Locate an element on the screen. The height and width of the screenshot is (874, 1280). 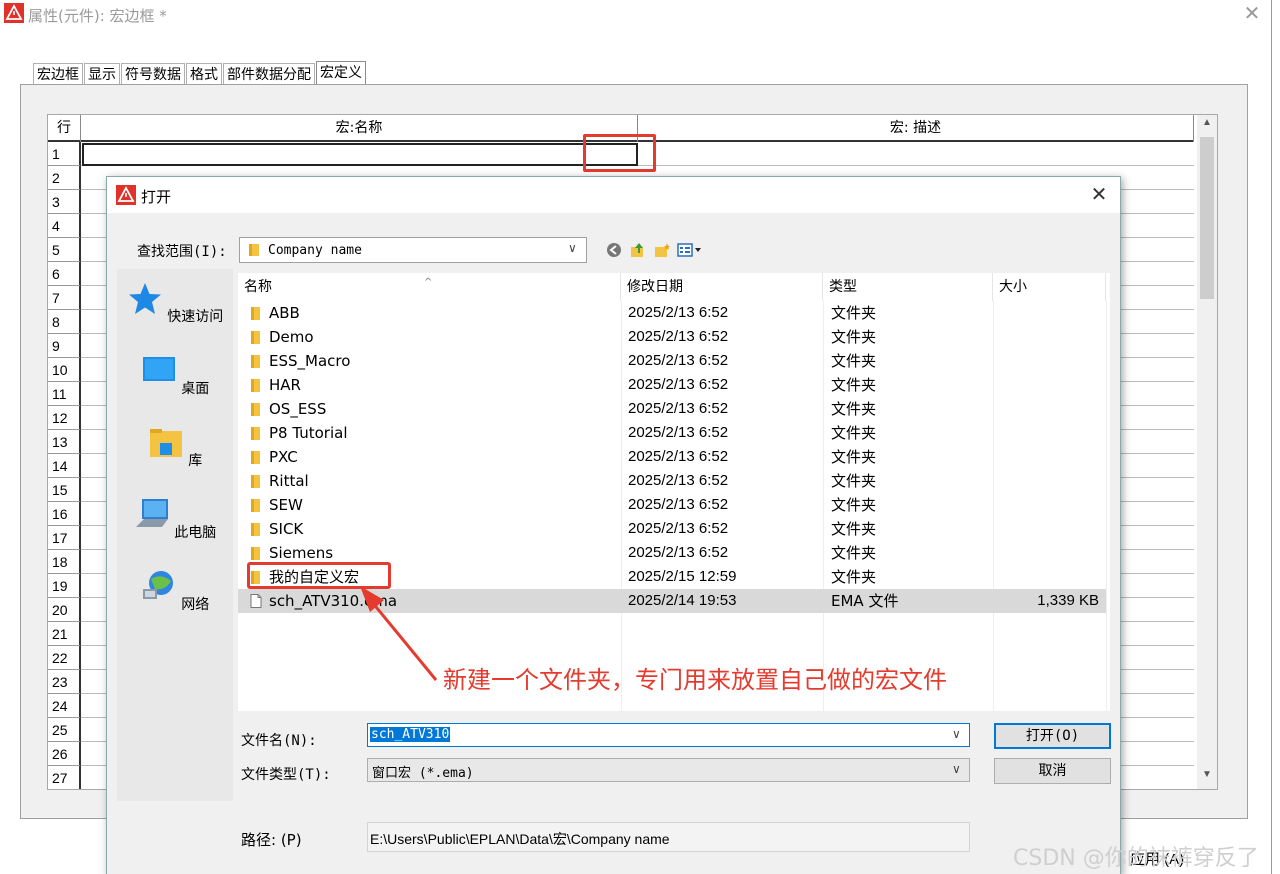
row-number: 1 is located at coordinates (64, 154).